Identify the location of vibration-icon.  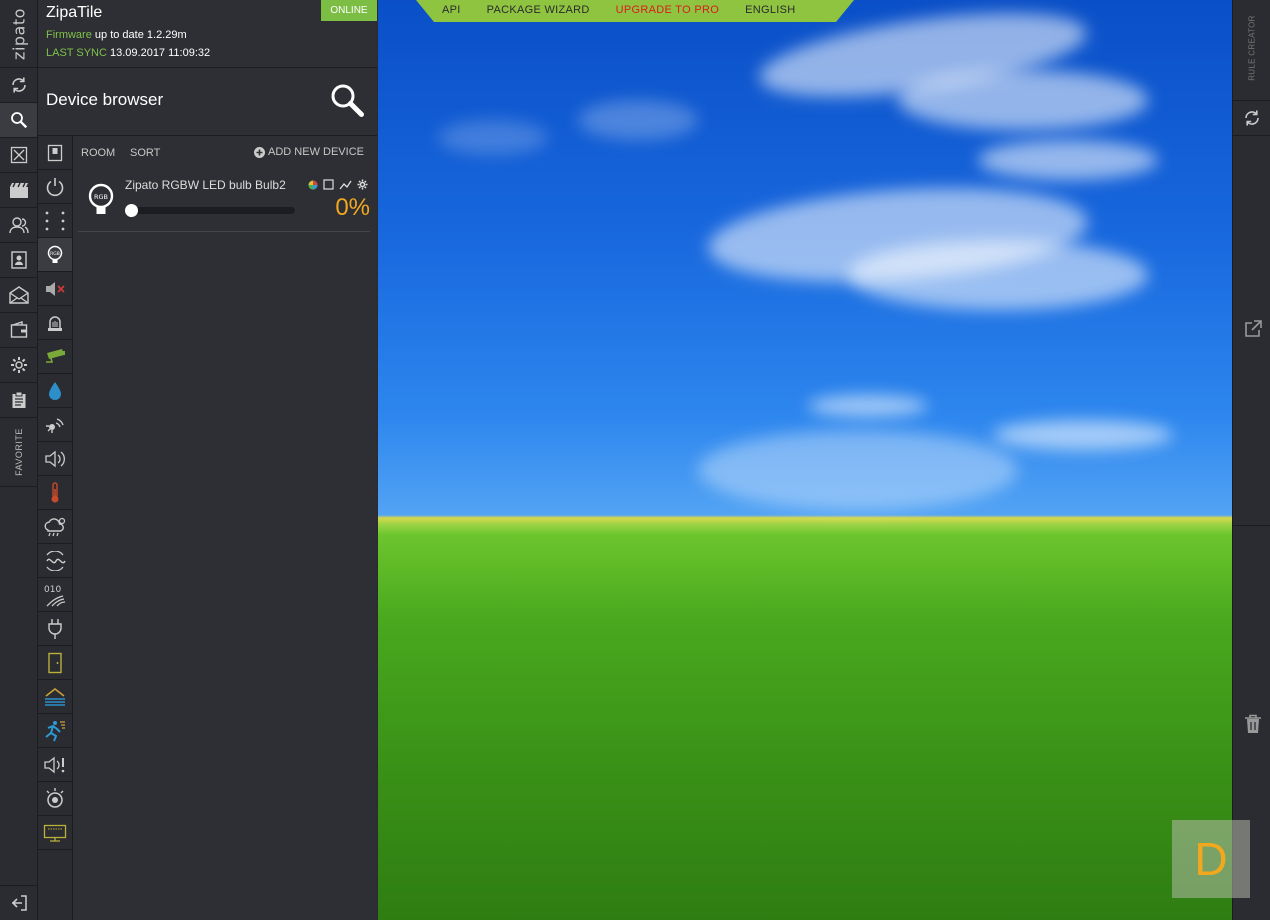
(56, 560).